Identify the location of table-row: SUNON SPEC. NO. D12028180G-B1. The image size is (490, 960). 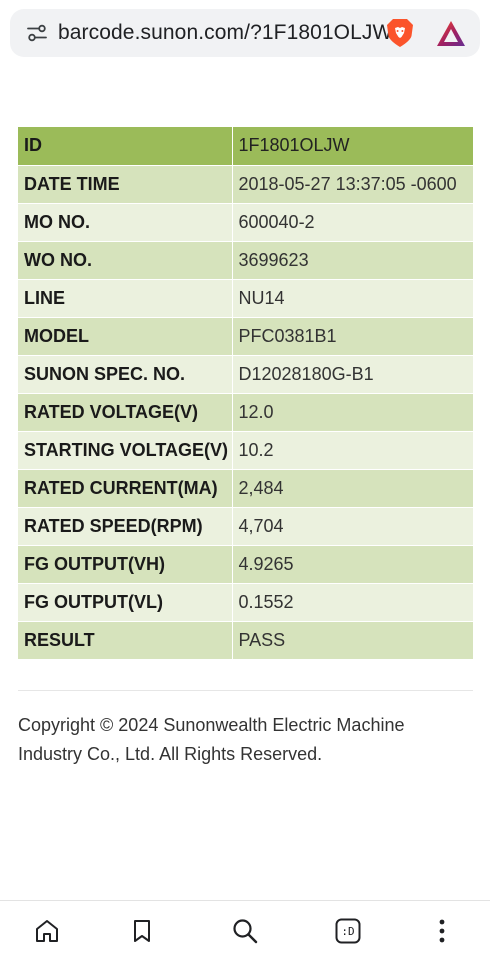
(245, 374).